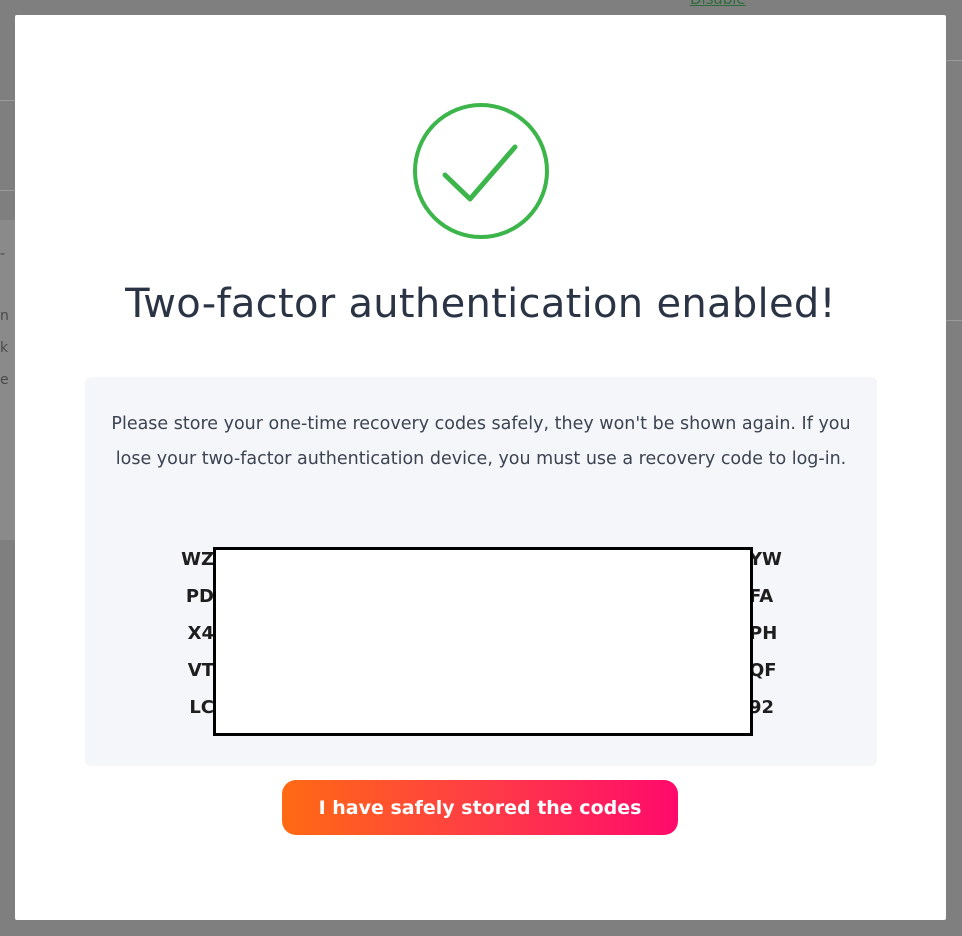 The height and width of the screenshot is (936, 962). Describe the element at coordinates (4, 348) in the screenshot. I see `background-text-fragment: k` at that location.